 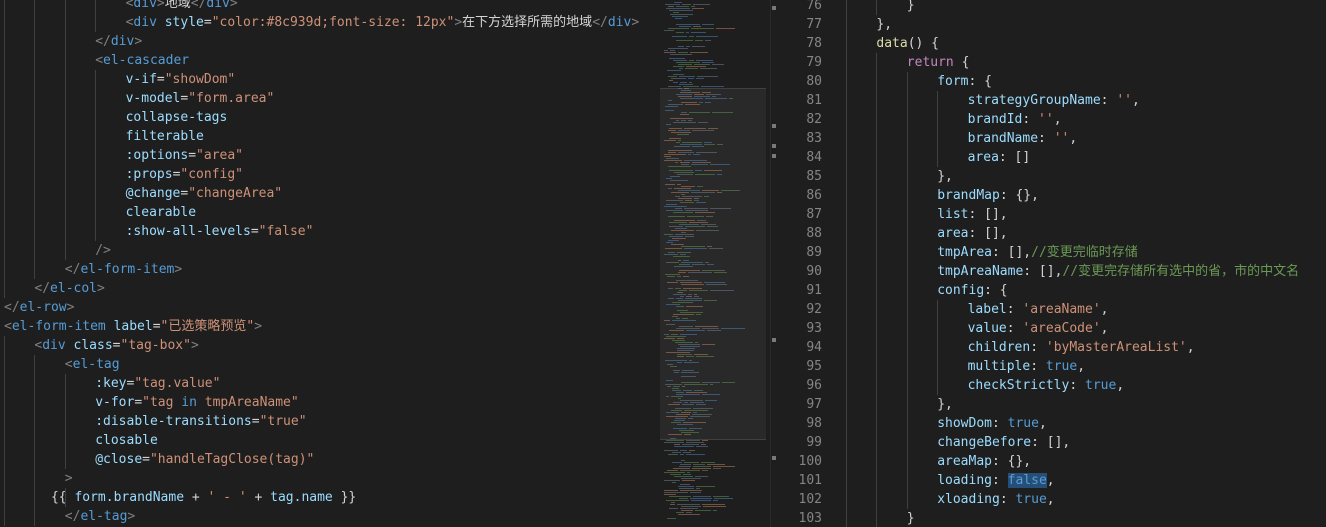 What do you see at coordinates (814, 366) in the screenshot?
I see `line-number: 95` at bounding box center [814, 366].